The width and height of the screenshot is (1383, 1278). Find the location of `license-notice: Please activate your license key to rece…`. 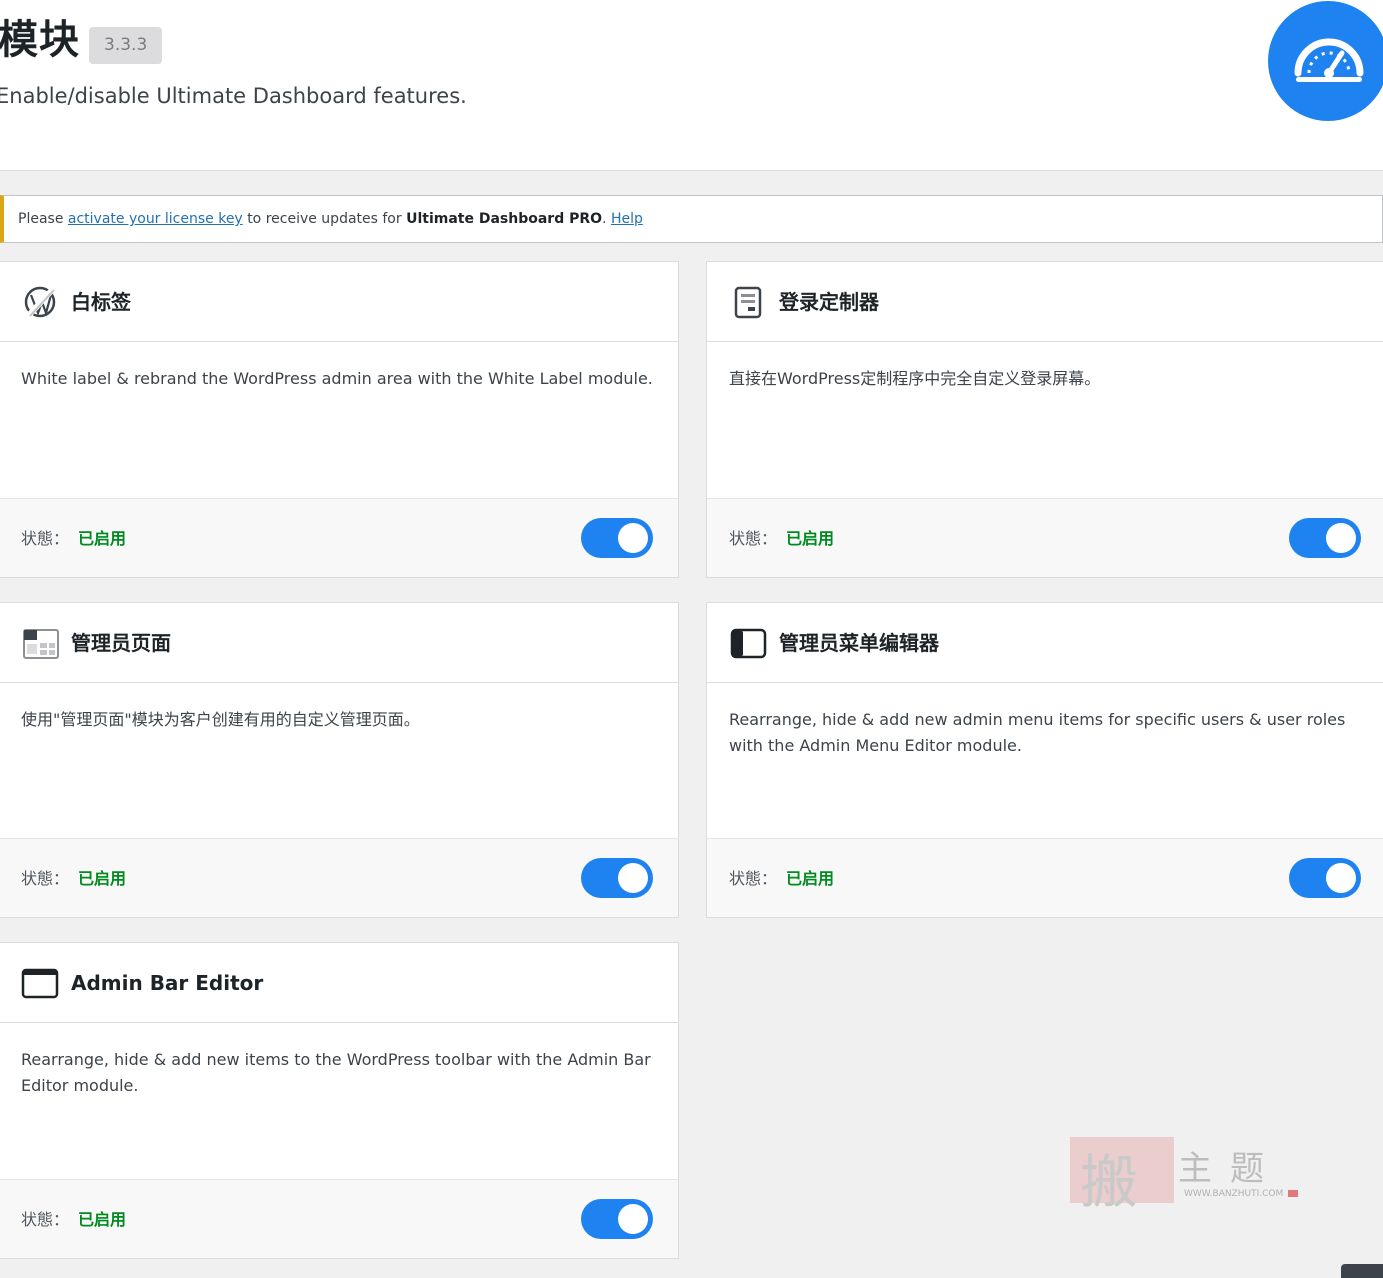

license-notice: Please activate your license key to rece… is located at coordinates (691, 219).